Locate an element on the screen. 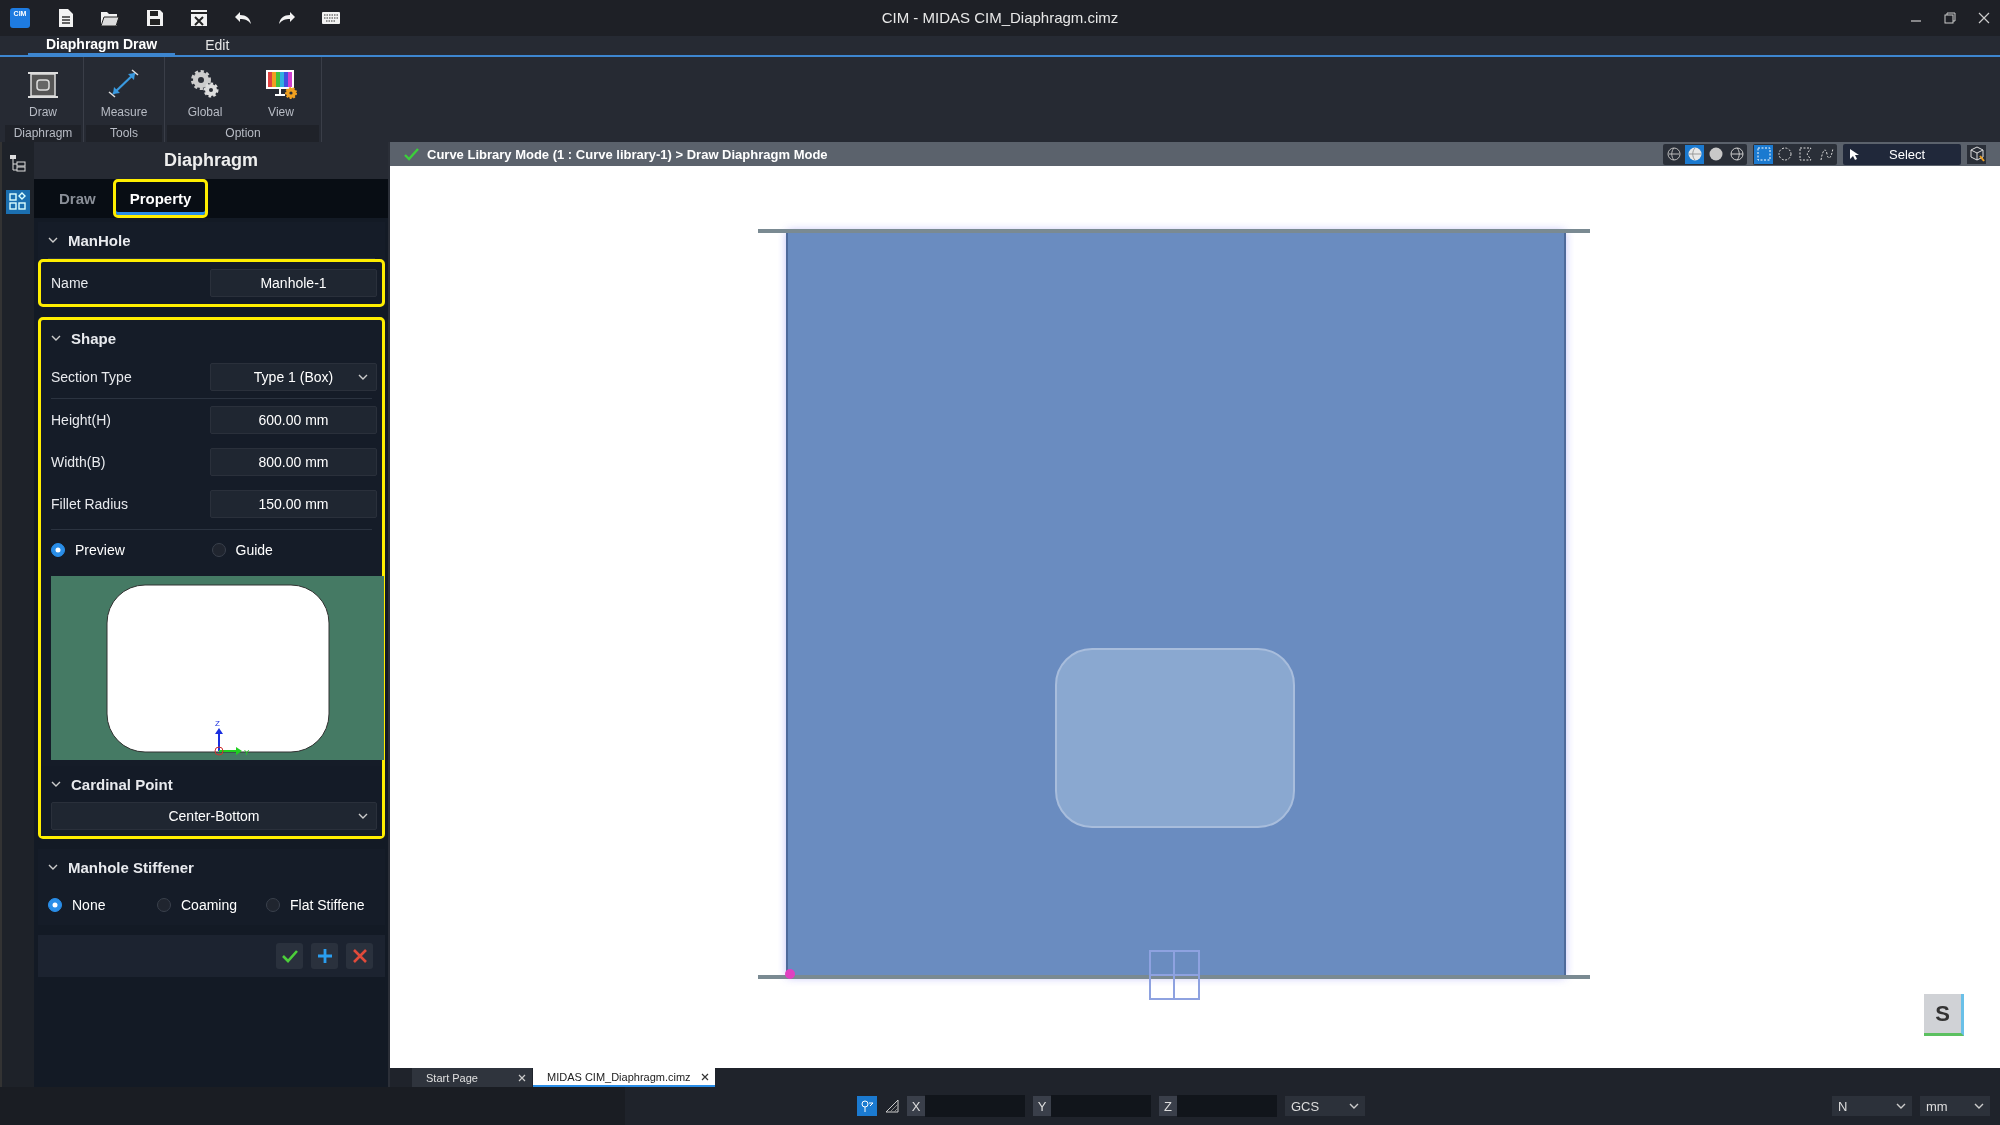  cardinal-point-marker is located at coordinates (1174, 975).